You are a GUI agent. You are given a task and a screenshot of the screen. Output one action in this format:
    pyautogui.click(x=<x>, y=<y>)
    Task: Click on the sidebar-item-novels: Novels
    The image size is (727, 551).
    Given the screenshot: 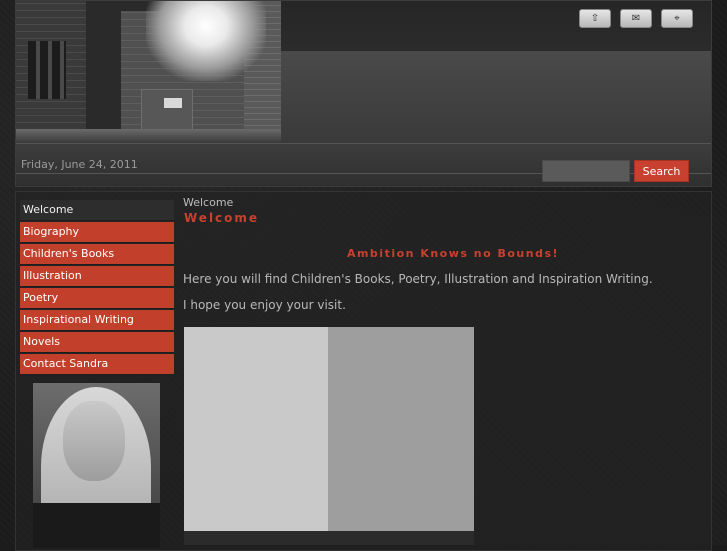 What is the action you would take?
    pyautogui.click(x=97, y=342)
    